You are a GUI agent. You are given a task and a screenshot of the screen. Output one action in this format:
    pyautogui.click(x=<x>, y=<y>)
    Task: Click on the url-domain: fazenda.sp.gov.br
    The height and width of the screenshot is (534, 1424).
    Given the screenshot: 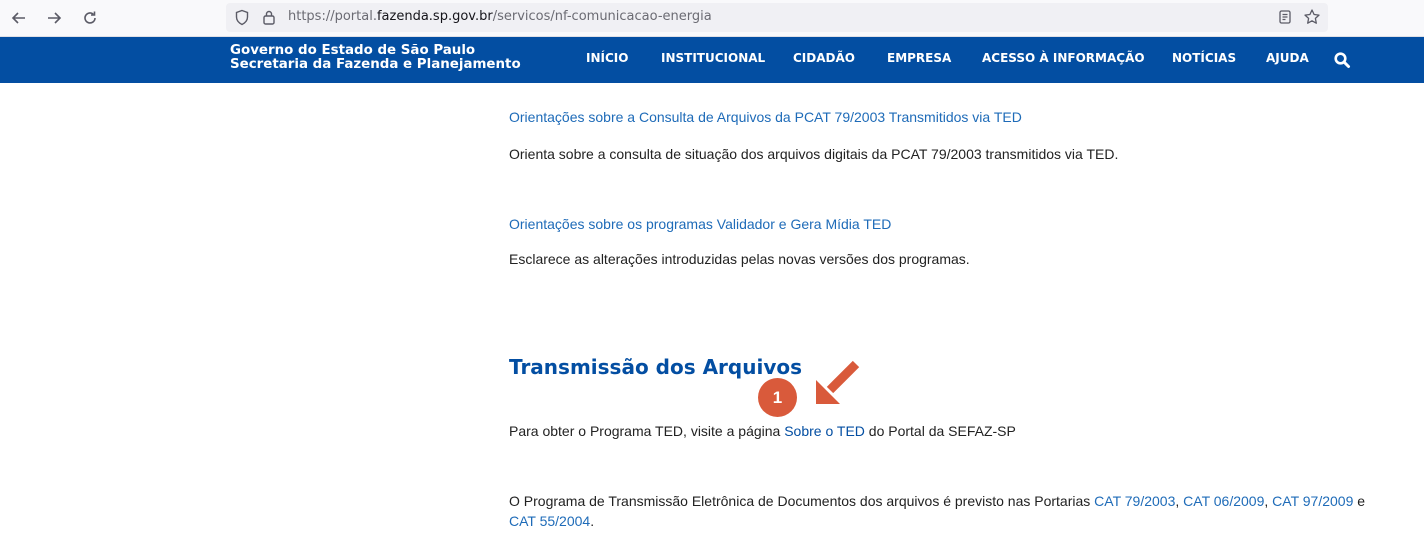 What is the action you would take?
    pyautogui.click(x=434, y=16)
    